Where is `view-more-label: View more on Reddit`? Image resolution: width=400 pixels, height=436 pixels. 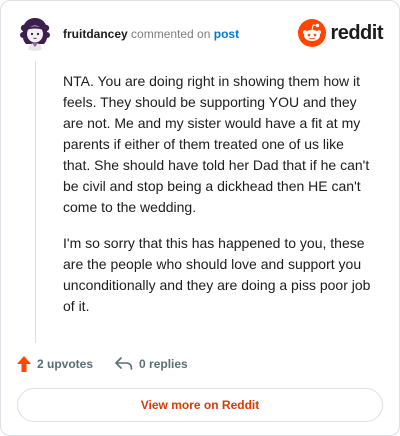 view-more-label: View more on Reddit is located at coordinates (200, 405).